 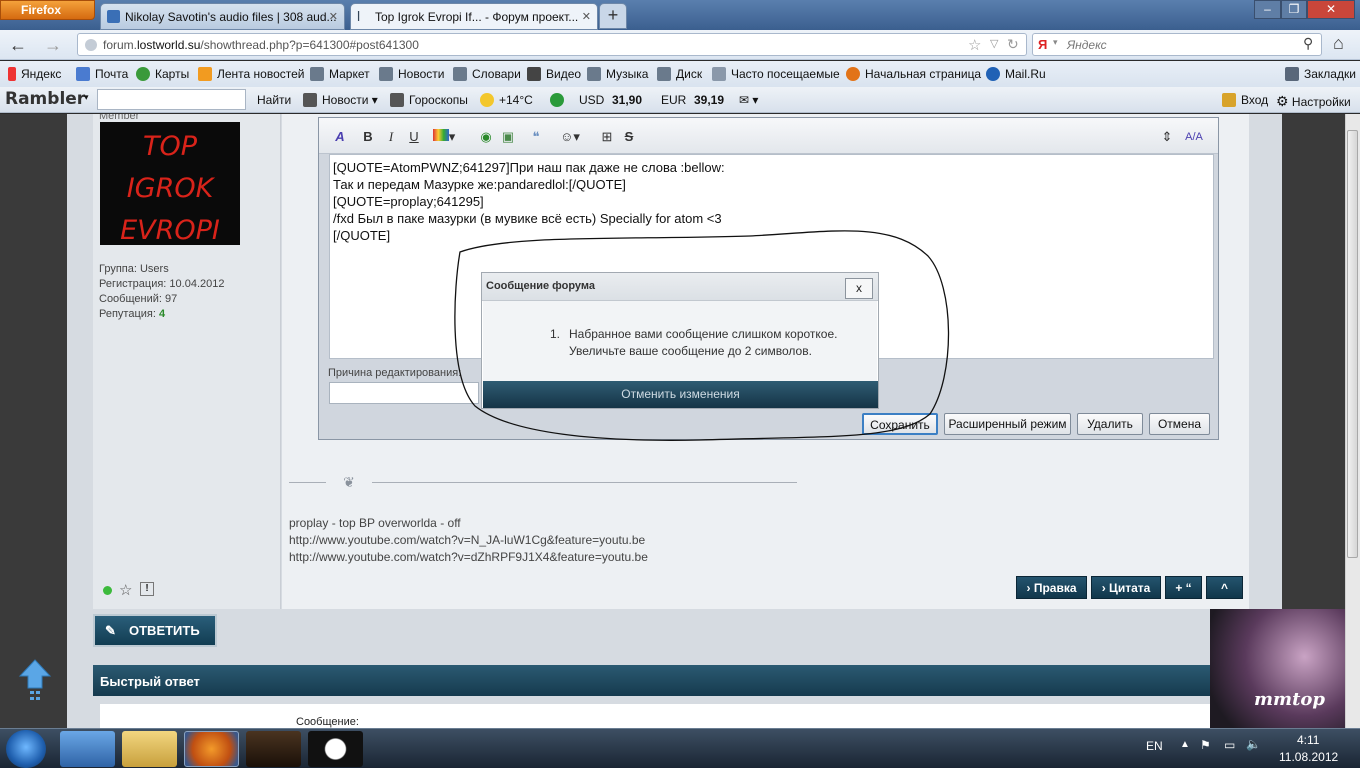 I want to click on restore-button: ❐, so click(x=1294, y=9).